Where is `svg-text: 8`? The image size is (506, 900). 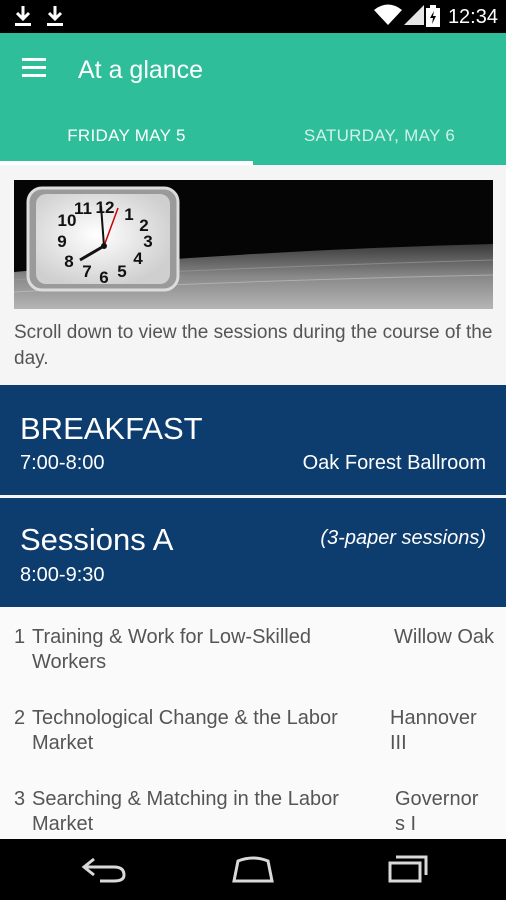
svg-text: 8 is located at coordinates (68, 261).